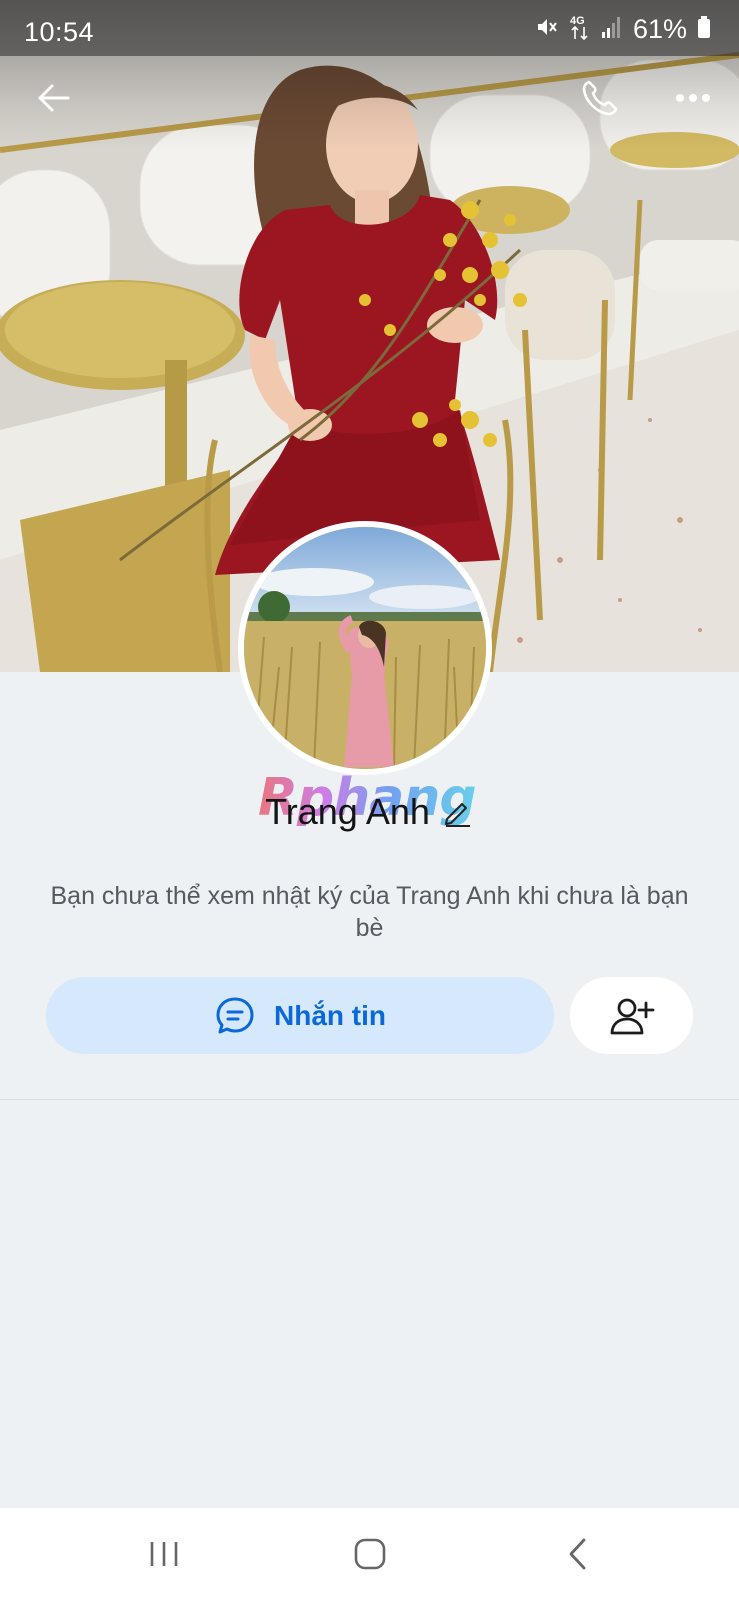 Image resolution: width=739 pixels, height=1600 pixels. Describe the element at coordinates (580, 29) in the screenshot. I see `4g-icon: 4G` at that location.